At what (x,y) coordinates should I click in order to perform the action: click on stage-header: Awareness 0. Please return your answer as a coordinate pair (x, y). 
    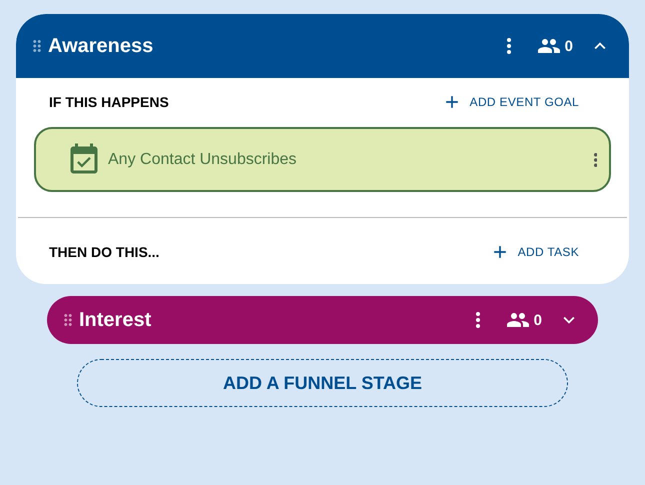
    Looking at the image, I should click on (322, 46).